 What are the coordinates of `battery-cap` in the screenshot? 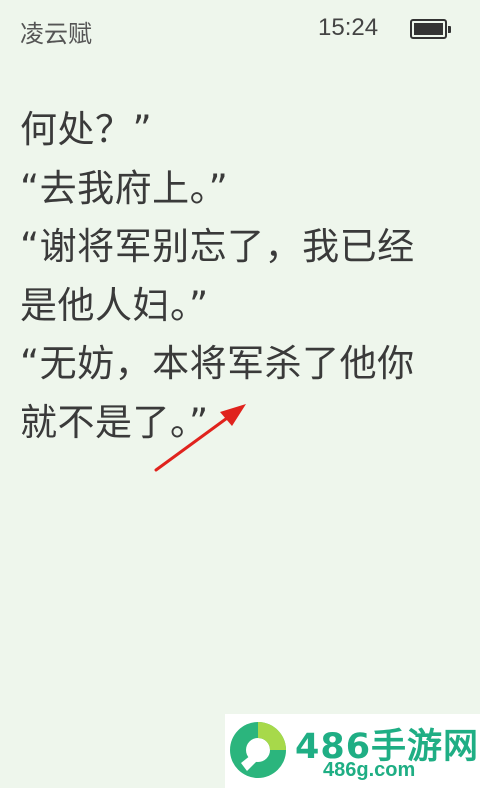 It's located at (449, 29).